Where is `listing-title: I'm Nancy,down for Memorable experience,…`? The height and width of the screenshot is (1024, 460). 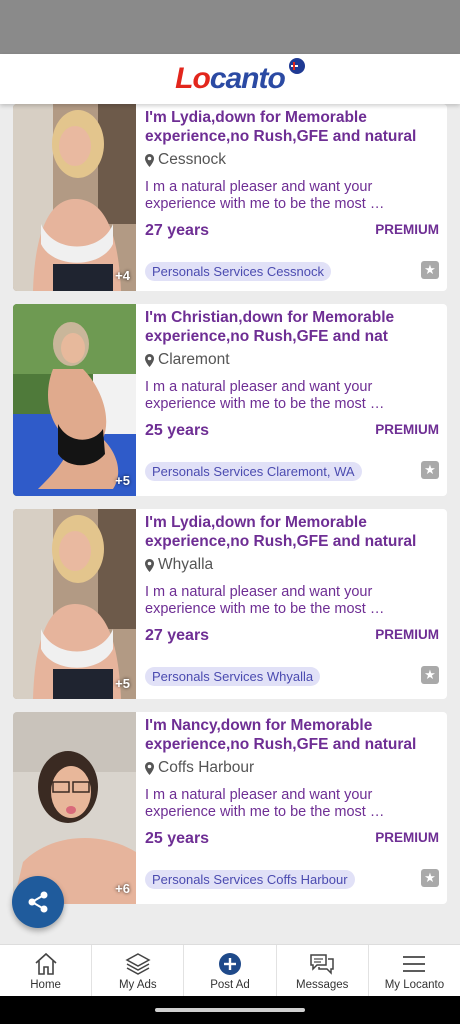
listing-title: I'm Nancy,down for Memorable experience,… is located at coordinates (290, 735).